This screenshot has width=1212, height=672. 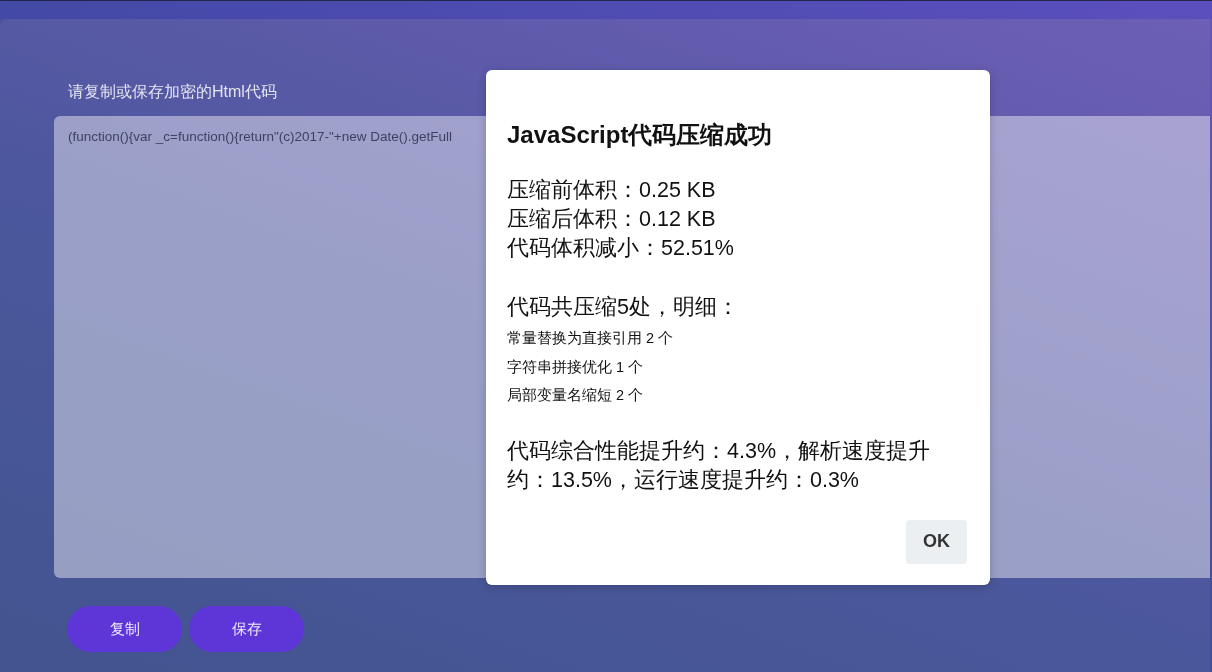 I want to click on detail-line: 常量替换为直接引用 2 个, so click(x=590, y=338).